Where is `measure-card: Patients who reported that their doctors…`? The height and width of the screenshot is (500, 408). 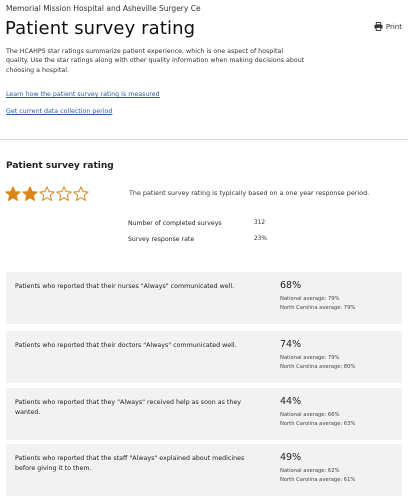
measure-card: Patients who reported that their doctors… is located at coordinates (204, 357).